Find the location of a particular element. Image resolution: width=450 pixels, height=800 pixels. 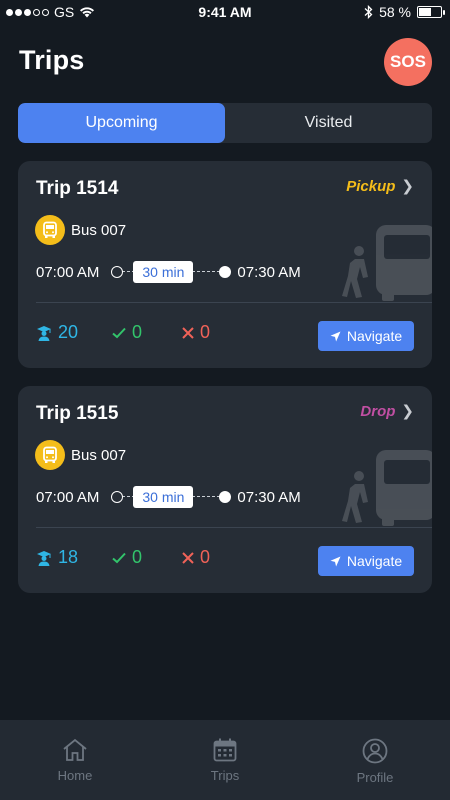

students-stat: 20 is located at coordinates (74, 332).